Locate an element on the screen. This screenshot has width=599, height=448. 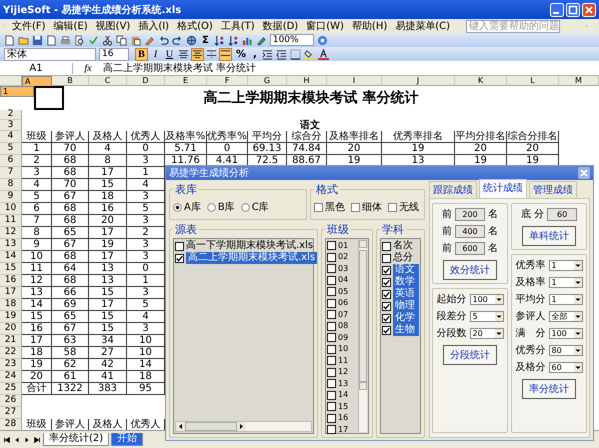
undo-icon is located at coordinates (163, 40).